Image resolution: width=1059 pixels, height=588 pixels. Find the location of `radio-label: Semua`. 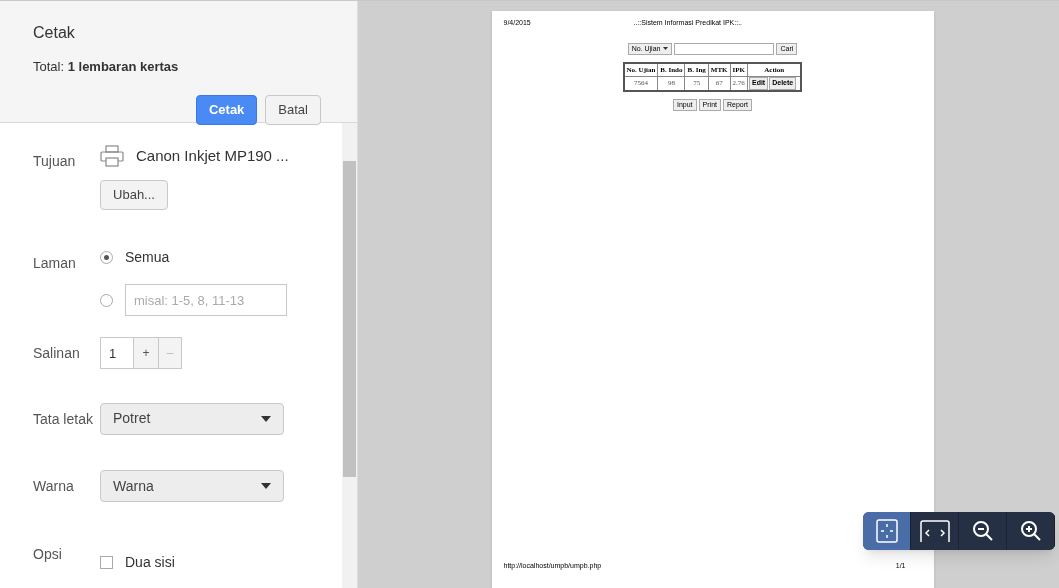

radio-label: Semua is located at coordinates (147, 258).